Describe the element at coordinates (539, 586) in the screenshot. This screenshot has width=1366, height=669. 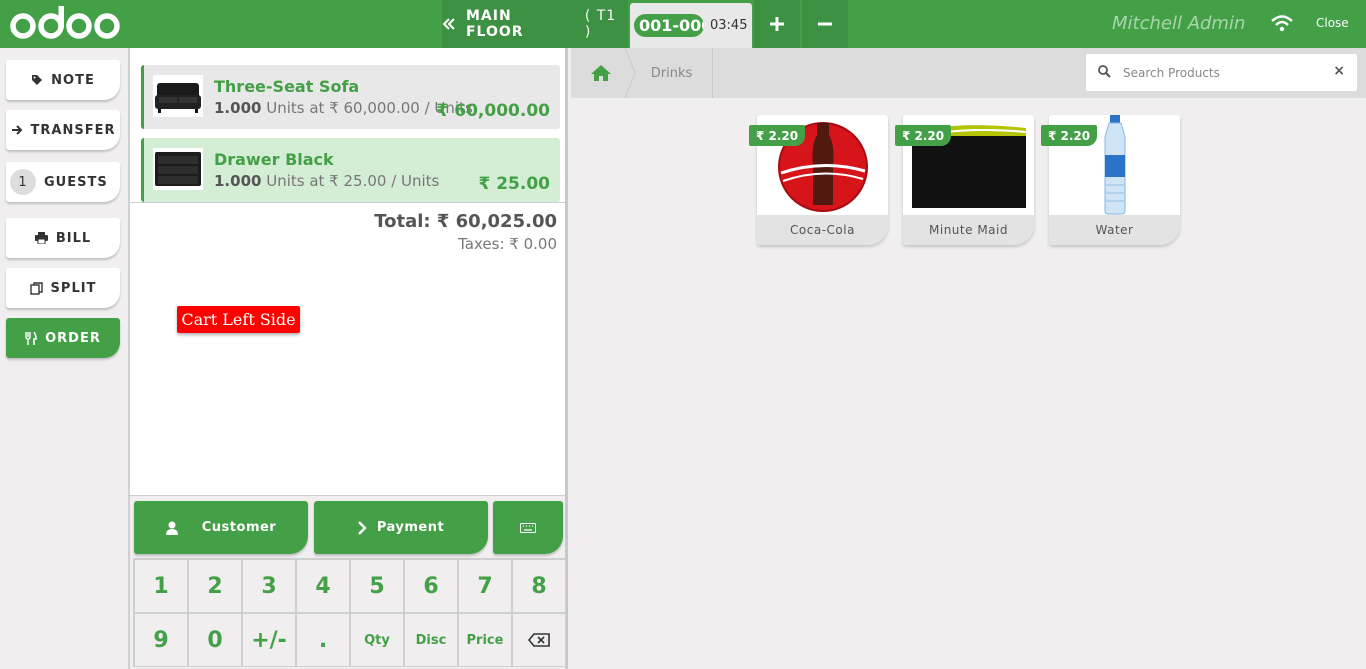
I see `numpad-key-8: 8` at that location.